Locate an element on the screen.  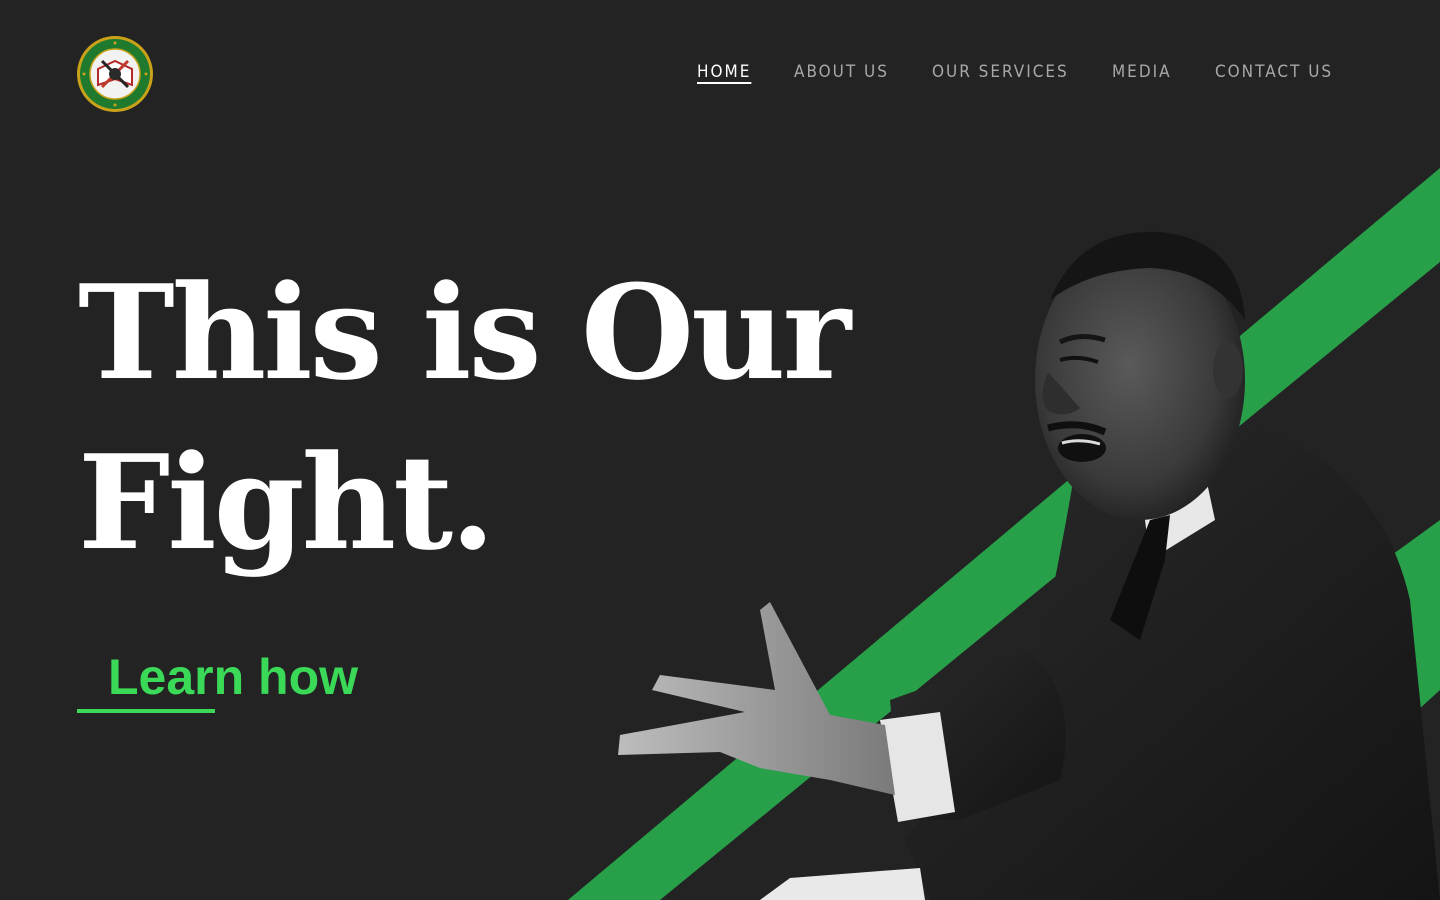
hero-headline-line2: Fight. is located at coordinates (286, 502).